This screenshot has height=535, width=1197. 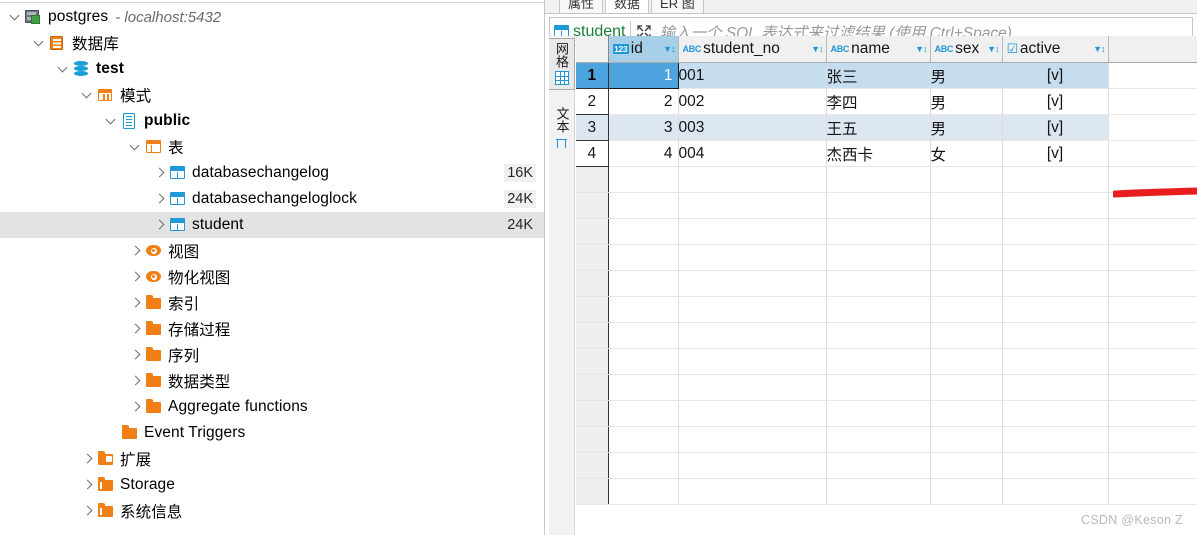 What do you see at coordinates (752, 75) in the screenshot?
I see `cell-student_no: 001` at bounding box center [752, 75].